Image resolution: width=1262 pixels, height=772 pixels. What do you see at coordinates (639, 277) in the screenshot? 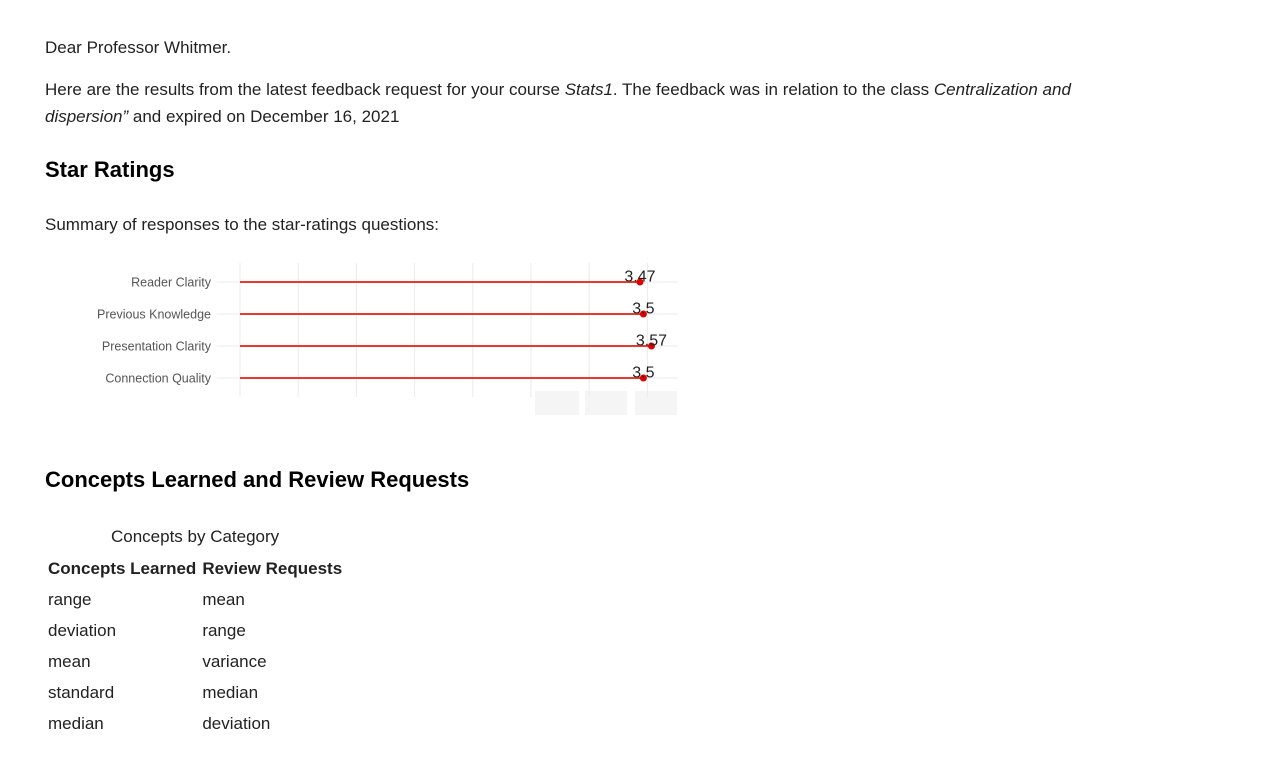
I see `value-label: 3.47` at bounding box center [639, 277].